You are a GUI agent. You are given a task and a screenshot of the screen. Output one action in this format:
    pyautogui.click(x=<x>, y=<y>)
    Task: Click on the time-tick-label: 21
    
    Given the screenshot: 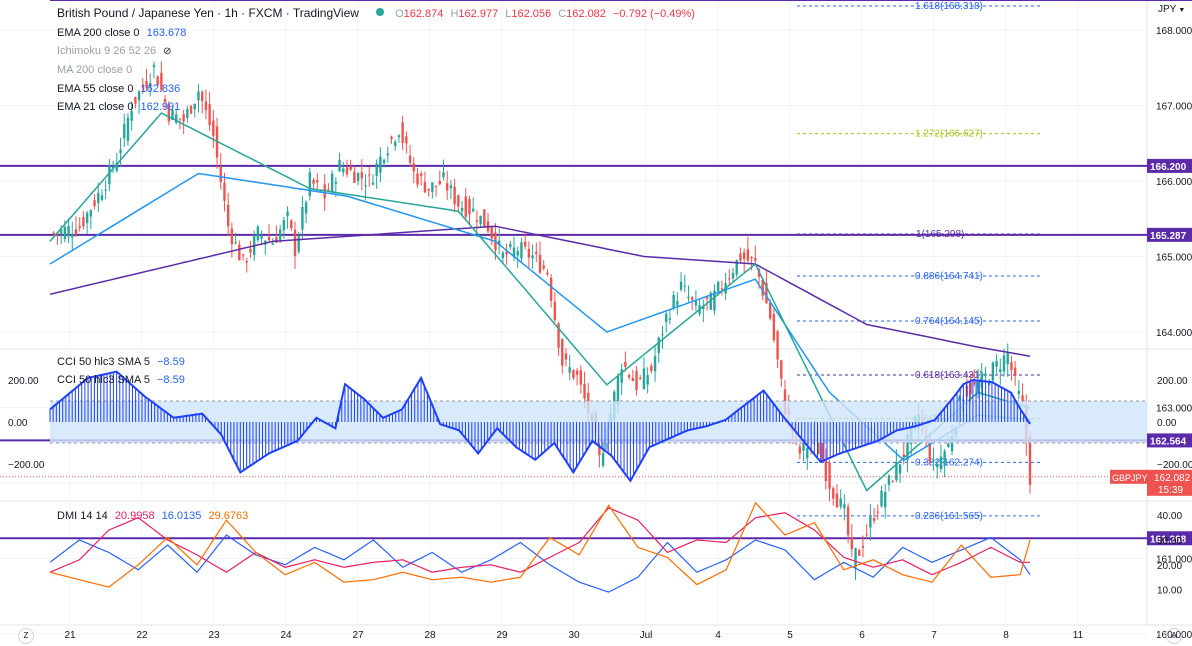 What is the action you would take?
    pyautogui.click(x=70, y=635)
    